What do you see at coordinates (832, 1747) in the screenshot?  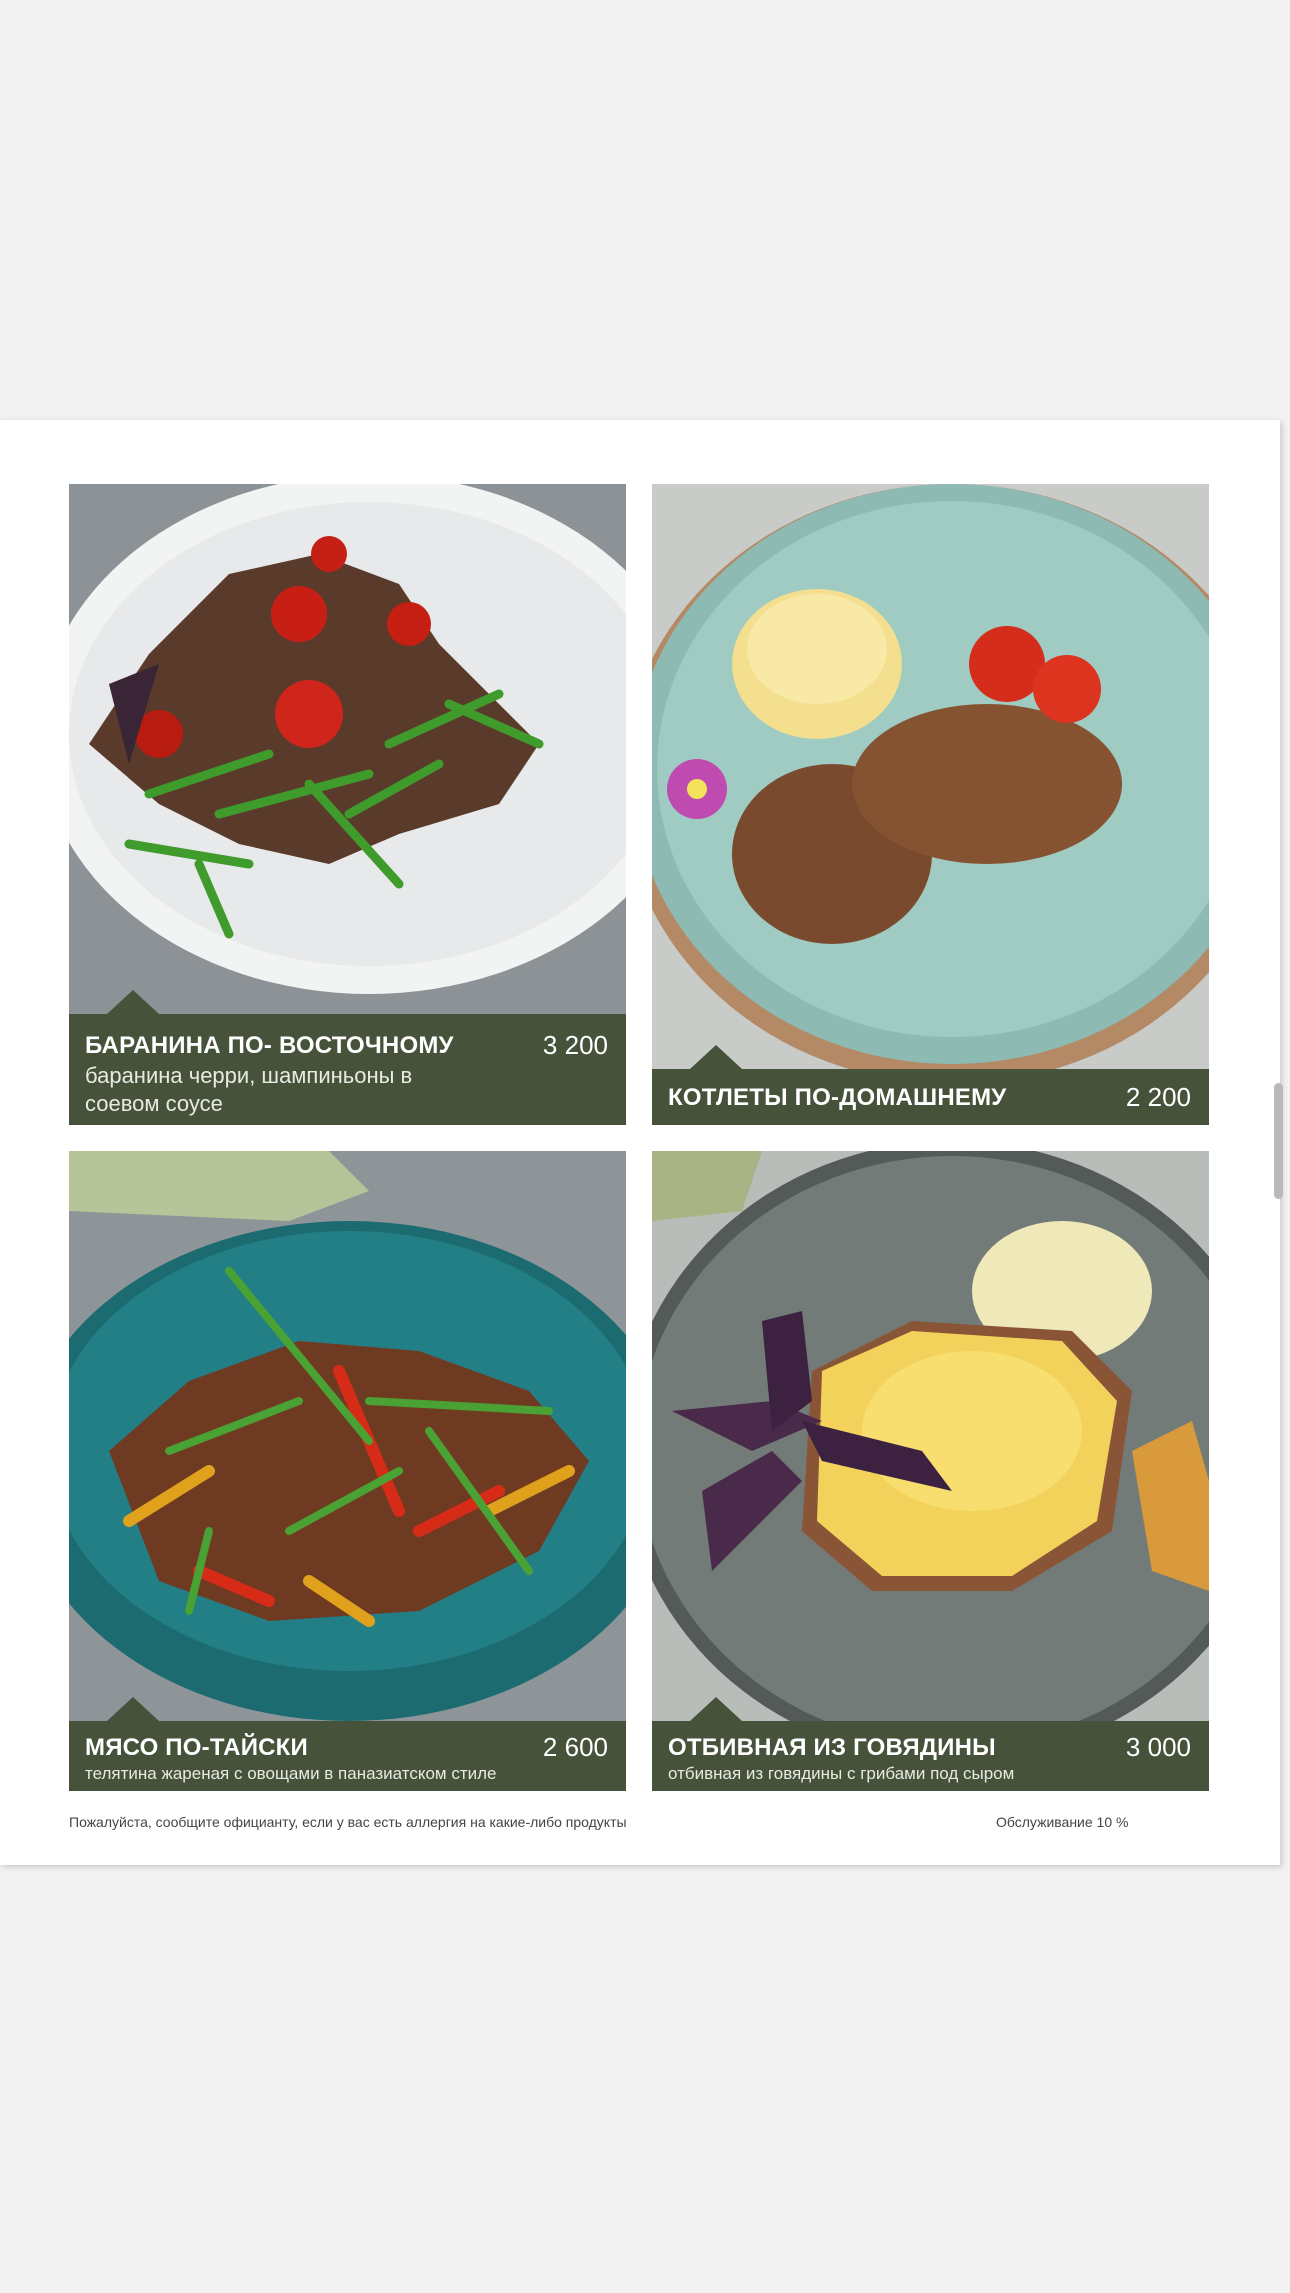 I see `item-title: ОТБИВНАЯ ИЗ ГОВЯДИНЫ` at bounding box center [832, 1747].